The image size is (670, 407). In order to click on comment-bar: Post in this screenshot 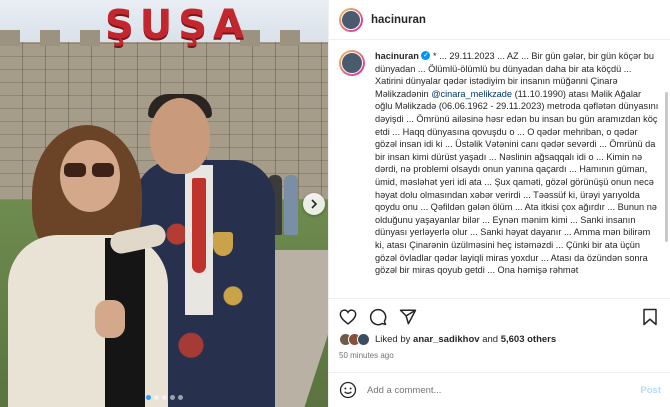, I will do `click(499, 389)`.